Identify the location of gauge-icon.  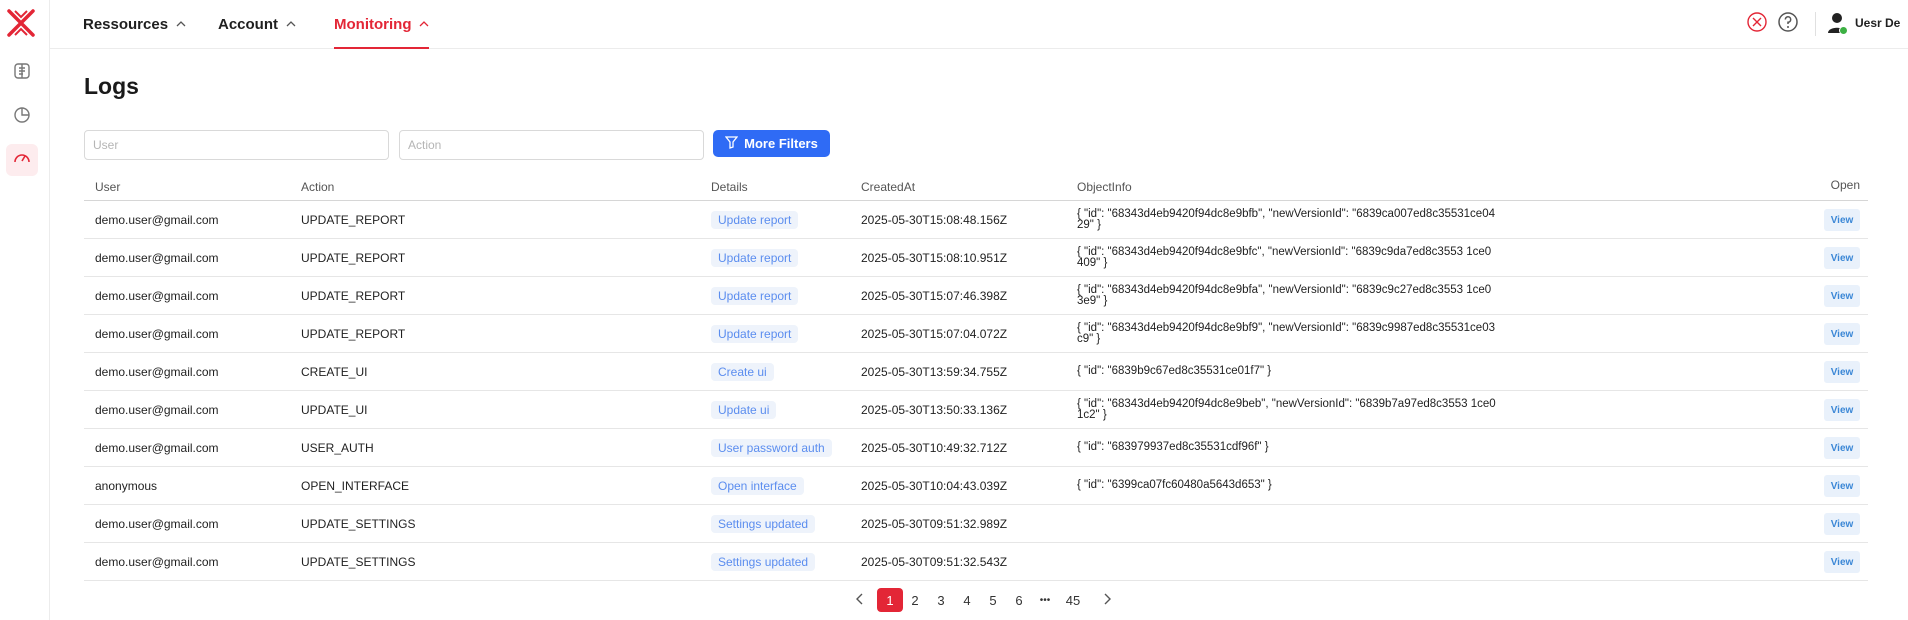
(22, 160).